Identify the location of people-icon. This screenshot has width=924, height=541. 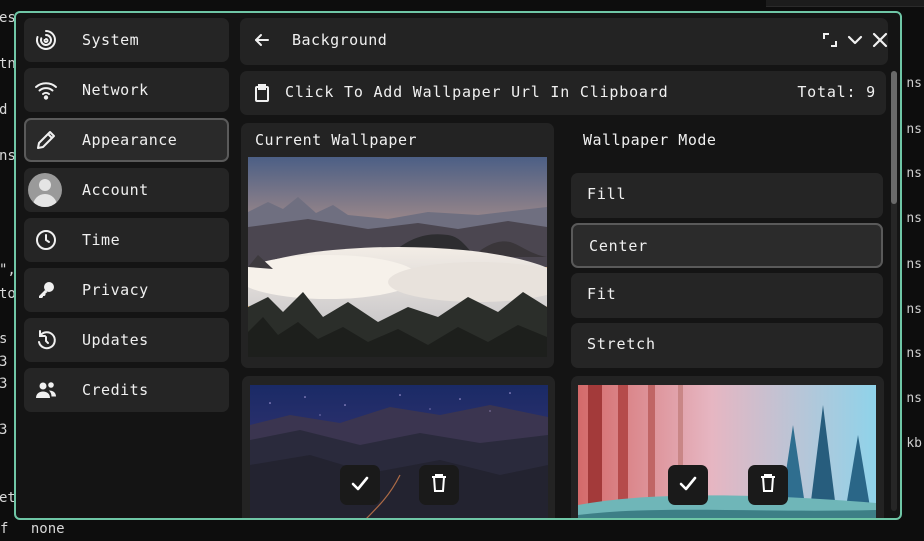
(46, 390).